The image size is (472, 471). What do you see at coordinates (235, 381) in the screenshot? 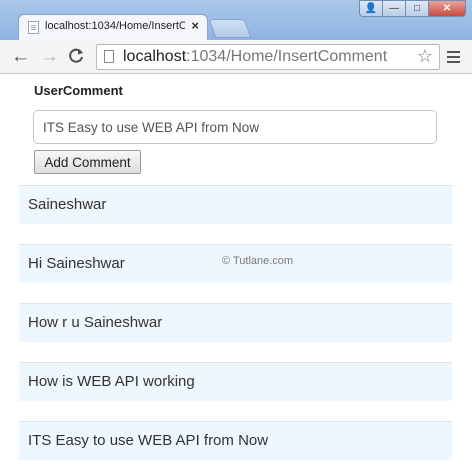
I see `comment-item: How is WEB API working` at bounding box center [235, 381].